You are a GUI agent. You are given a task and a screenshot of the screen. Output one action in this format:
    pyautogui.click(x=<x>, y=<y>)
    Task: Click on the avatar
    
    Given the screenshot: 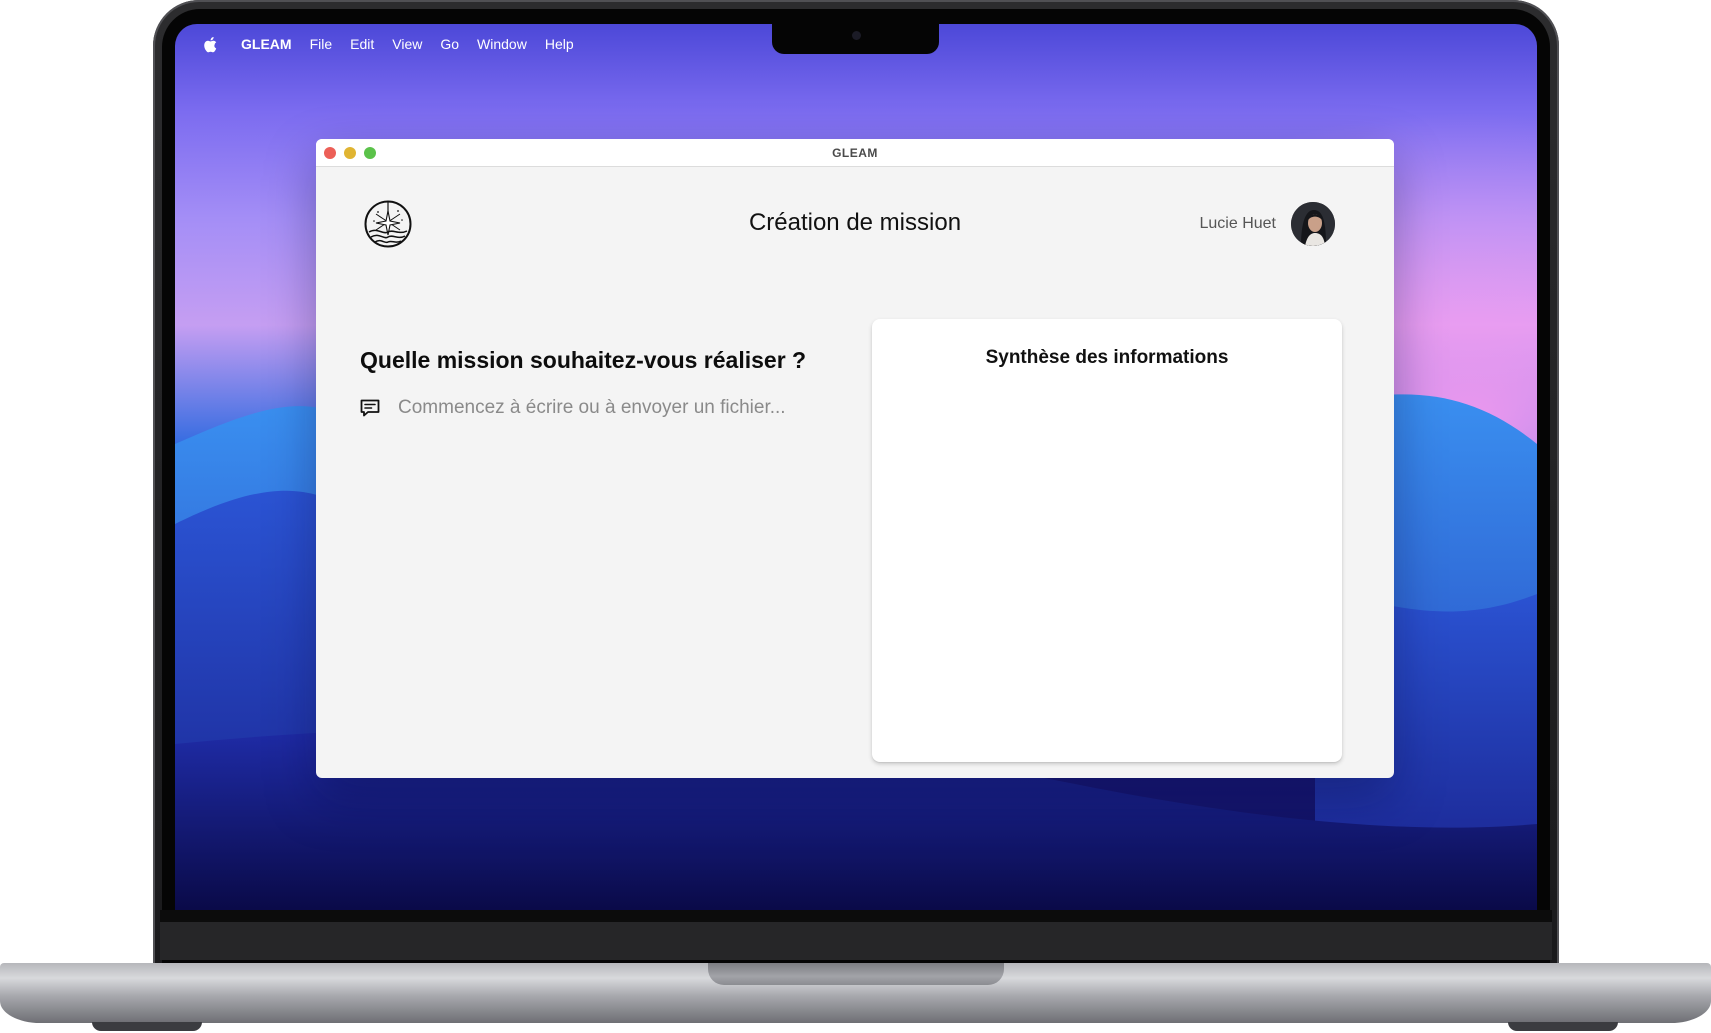 What is the action you would take?
    pyautogui.click(x=1313, y=224)
    